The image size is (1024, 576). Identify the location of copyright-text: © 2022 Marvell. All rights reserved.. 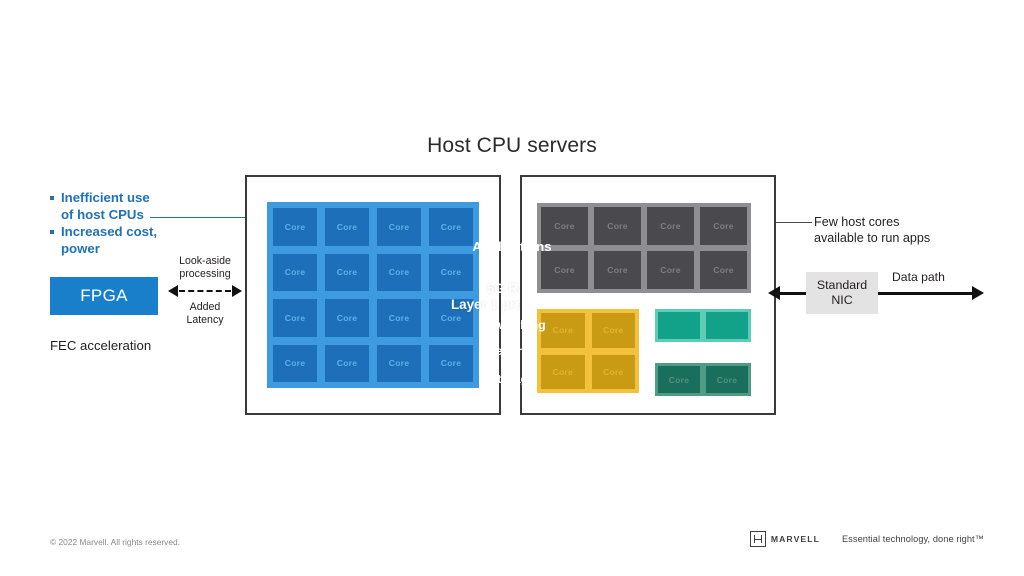
(115, 542).